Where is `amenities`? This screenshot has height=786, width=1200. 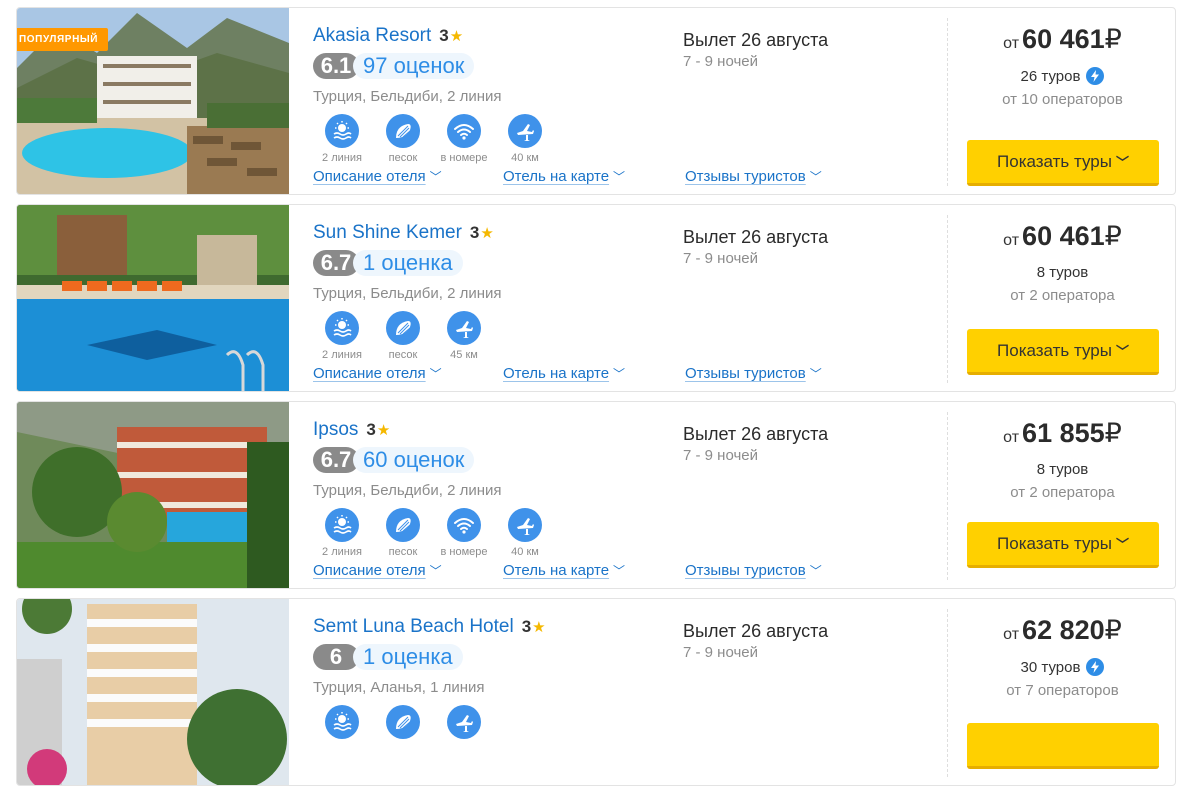 amenities is located at coordinates (493, 722).